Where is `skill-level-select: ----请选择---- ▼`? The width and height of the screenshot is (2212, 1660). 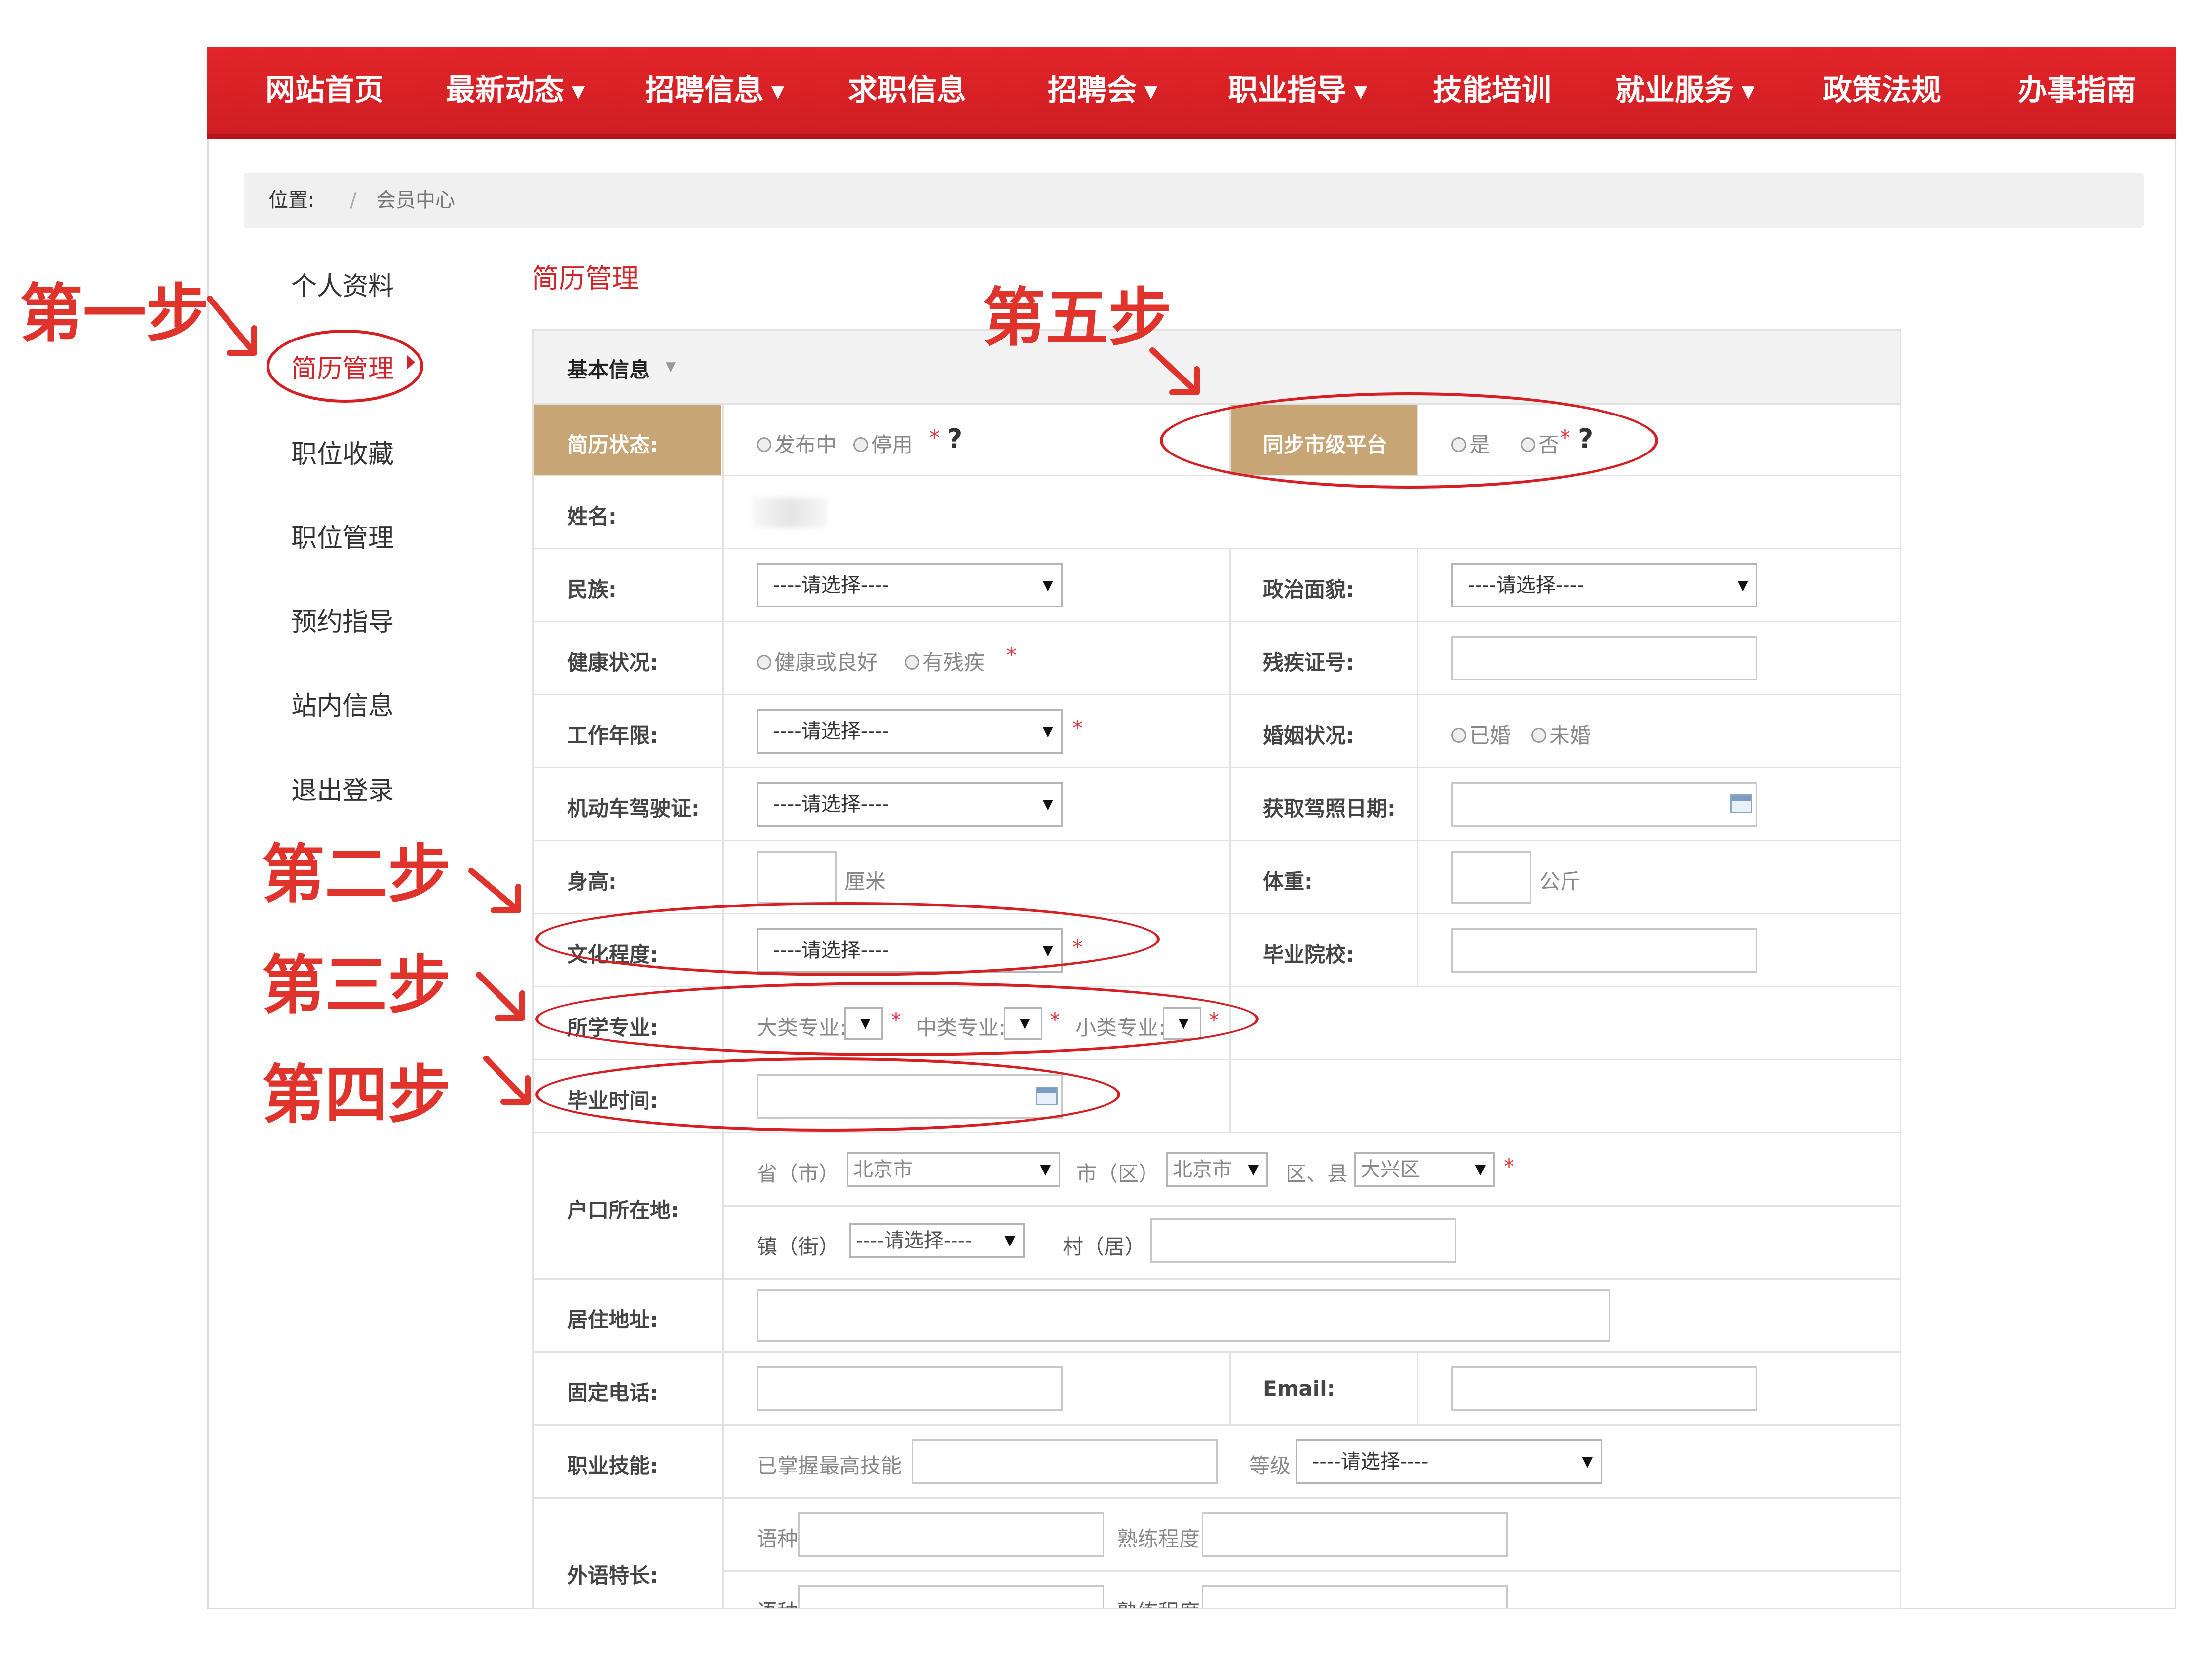 skill-level-select: ----请选择---- ▼ is located at coordinates (1449, 1461).